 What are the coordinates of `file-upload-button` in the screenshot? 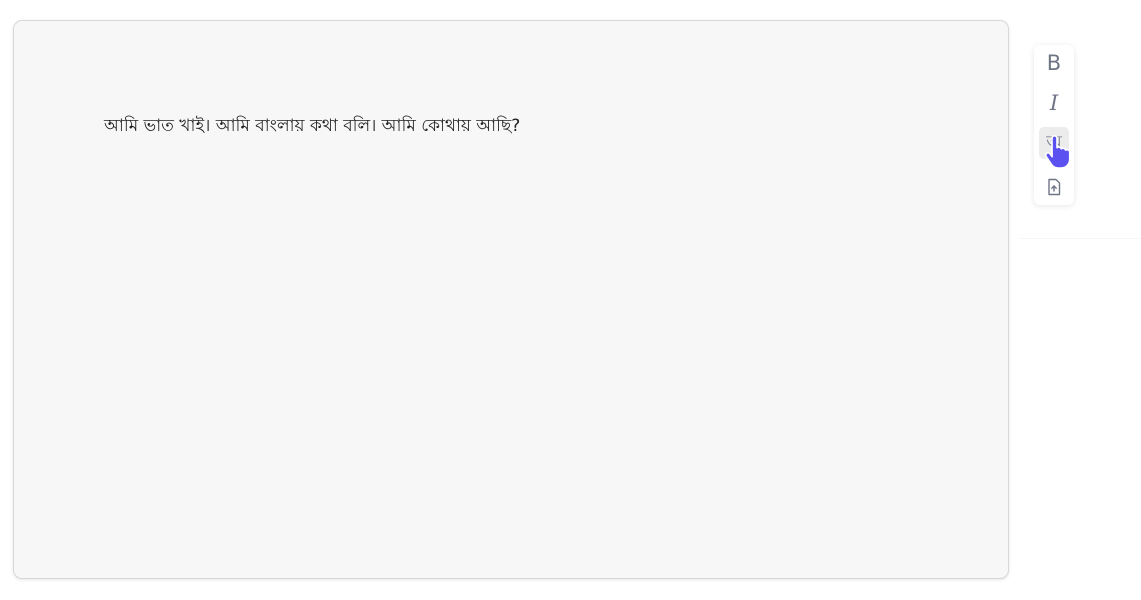 It's located at (1054, 187).